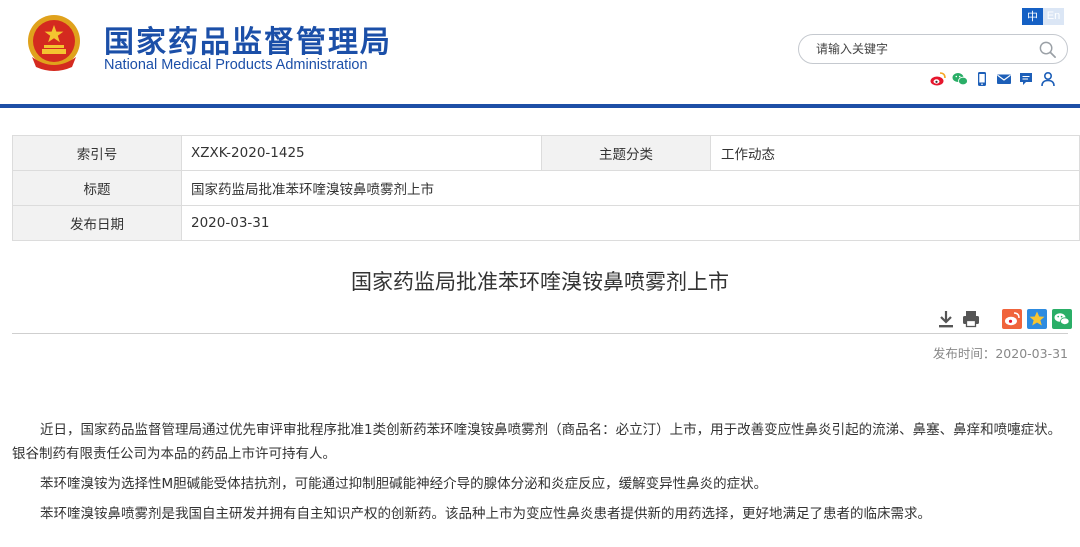 The height and width of the screenshot is (547, 1080). Describe the element at coordinates (236, 65) in the screenshot. I see `site-name-en: National Medical Products Administration` at that location.